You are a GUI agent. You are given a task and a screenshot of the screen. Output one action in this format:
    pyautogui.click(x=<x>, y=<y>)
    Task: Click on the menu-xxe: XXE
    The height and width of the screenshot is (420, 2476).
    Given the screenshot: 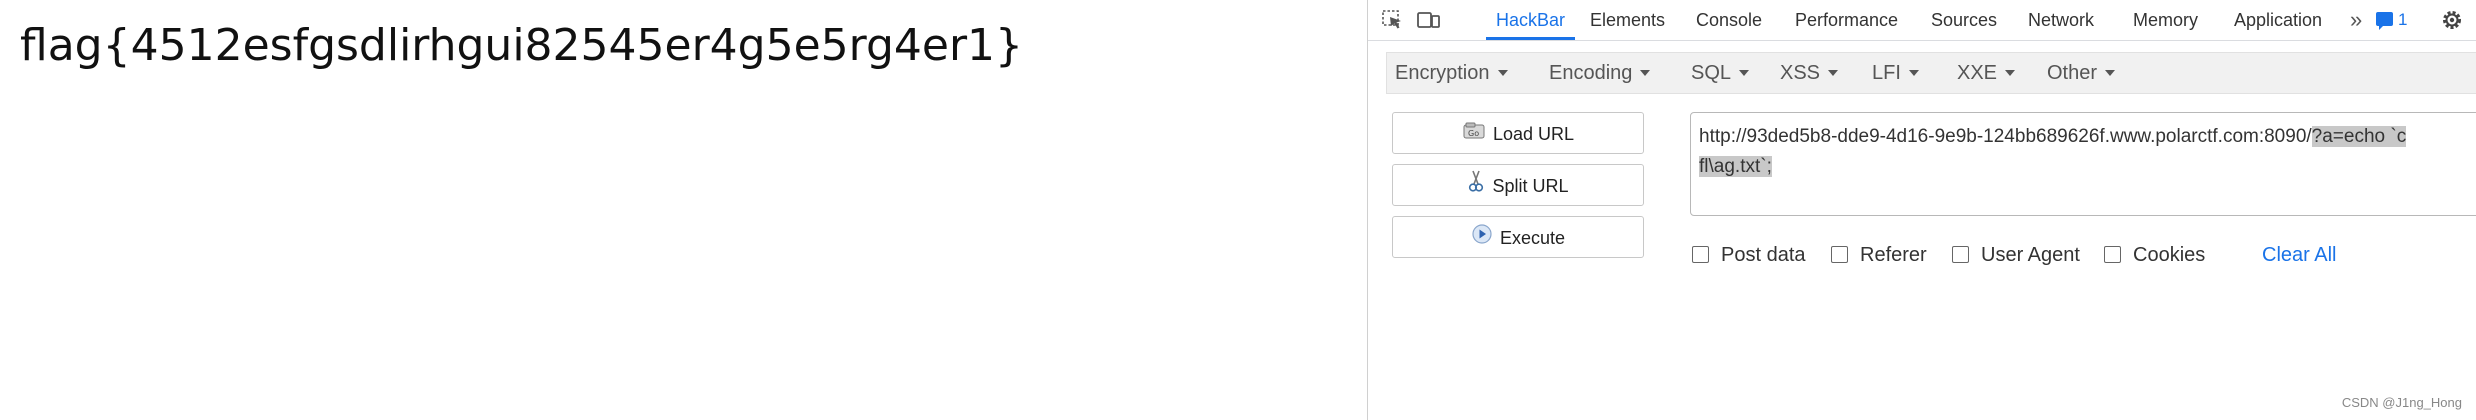 What is the action you would take?
    pyautogui.click(x=1986, y=73)
    